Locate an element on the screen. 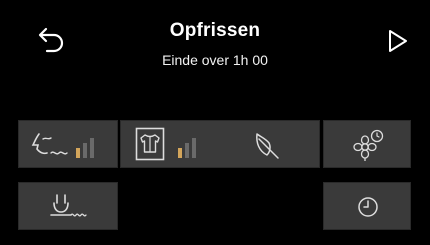 The image size is (430, 245). timer-tile is located at coordinates (367, 206).